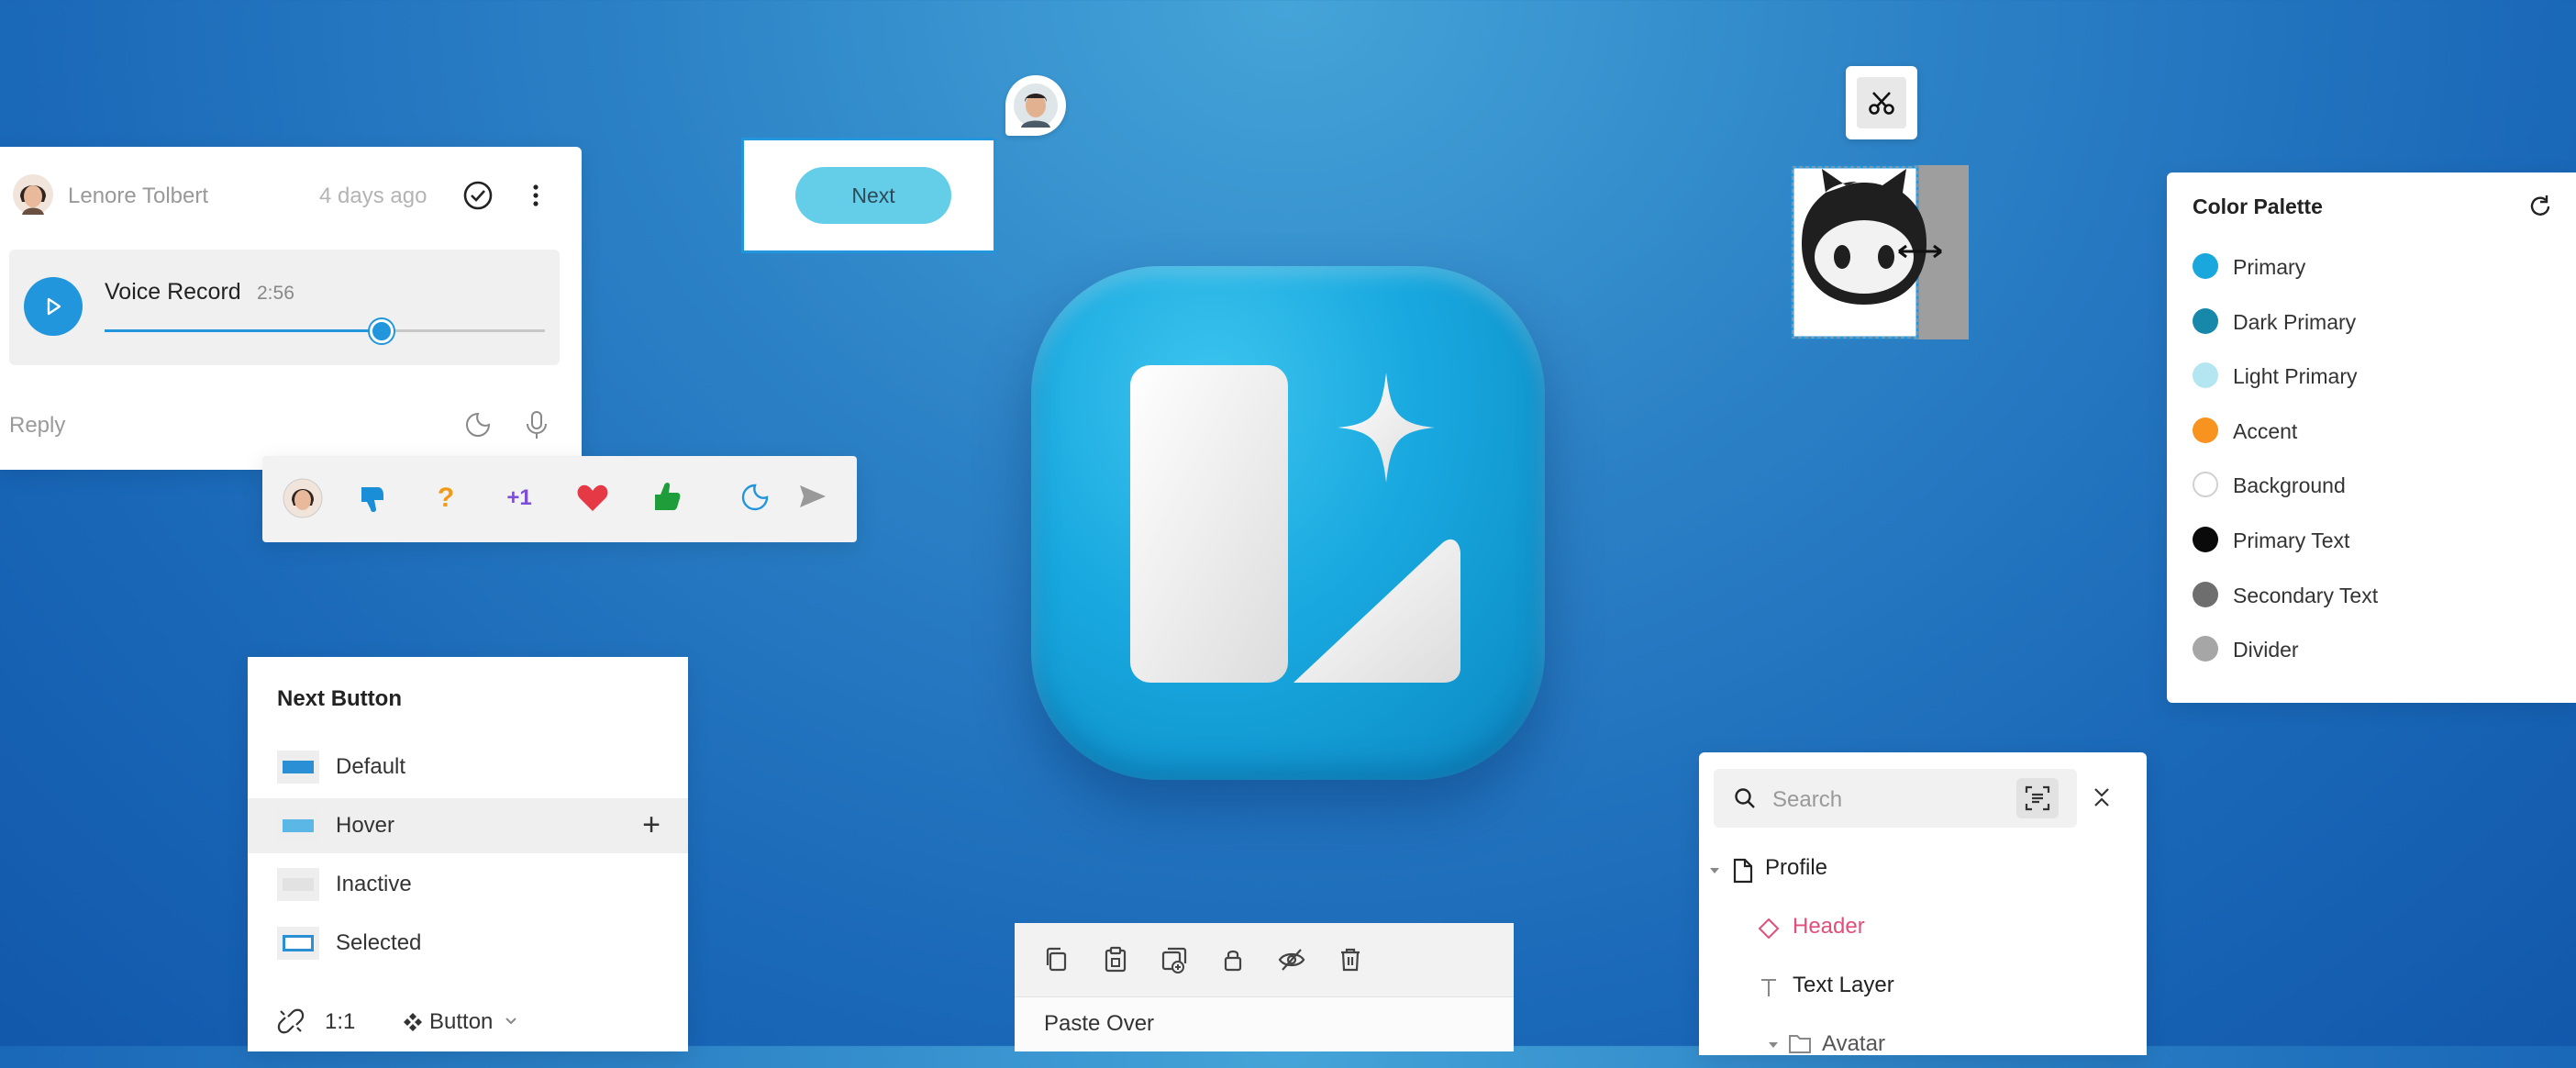 The image size is (2576, 1068). Describe the element at coordinates (340, 1022) in the screenshot. I see `aspect-ratio: 1:1` at that location.